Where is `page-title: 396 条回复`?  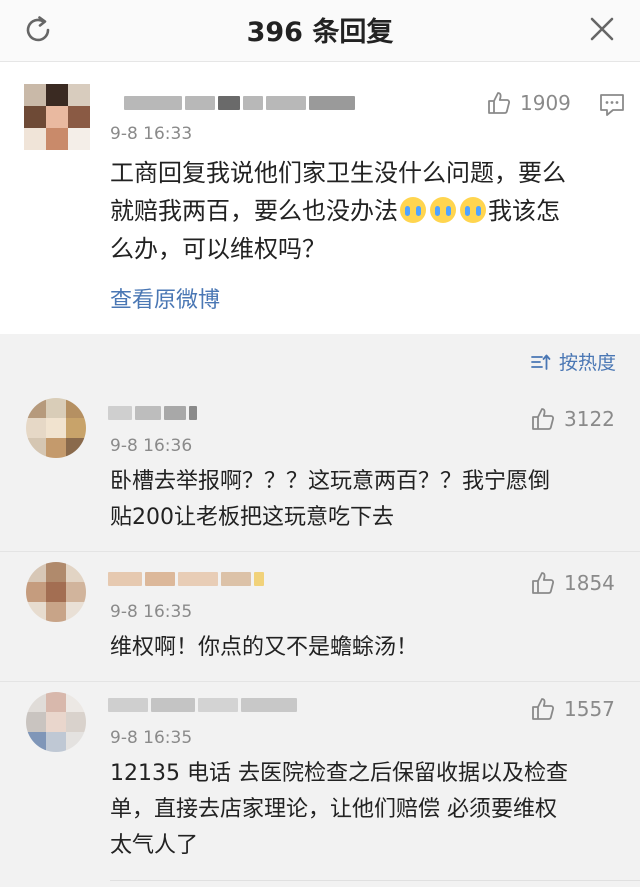 page-title: 396 条回复 is located at coordinates (320, 32).